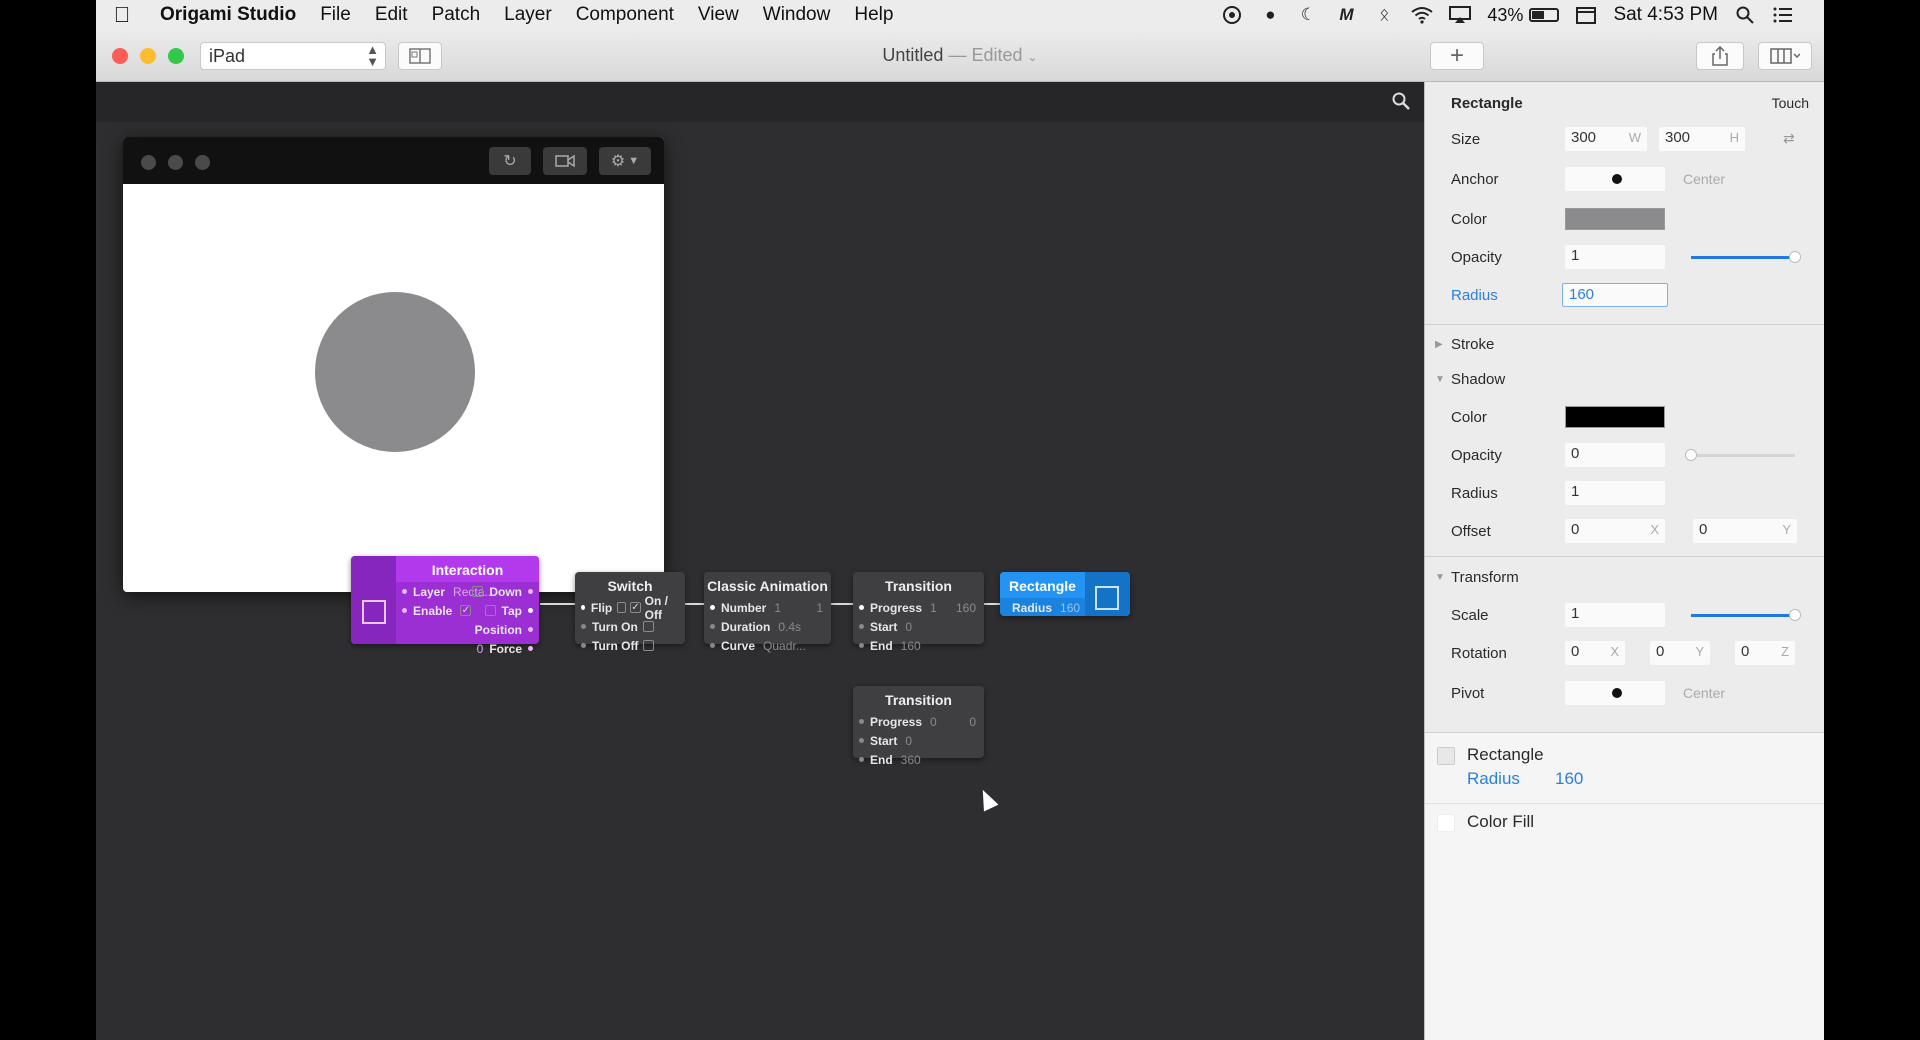  Describe the element at coordinates (1615, 257) in the screenshot. I see `opacity-field: 1` at that location.